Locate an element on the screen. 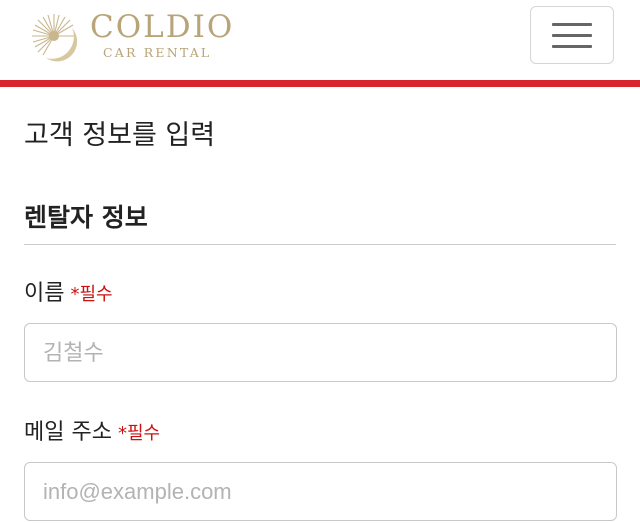  name-field-label: 이름 *필수 is located at coordinates (320, 291).